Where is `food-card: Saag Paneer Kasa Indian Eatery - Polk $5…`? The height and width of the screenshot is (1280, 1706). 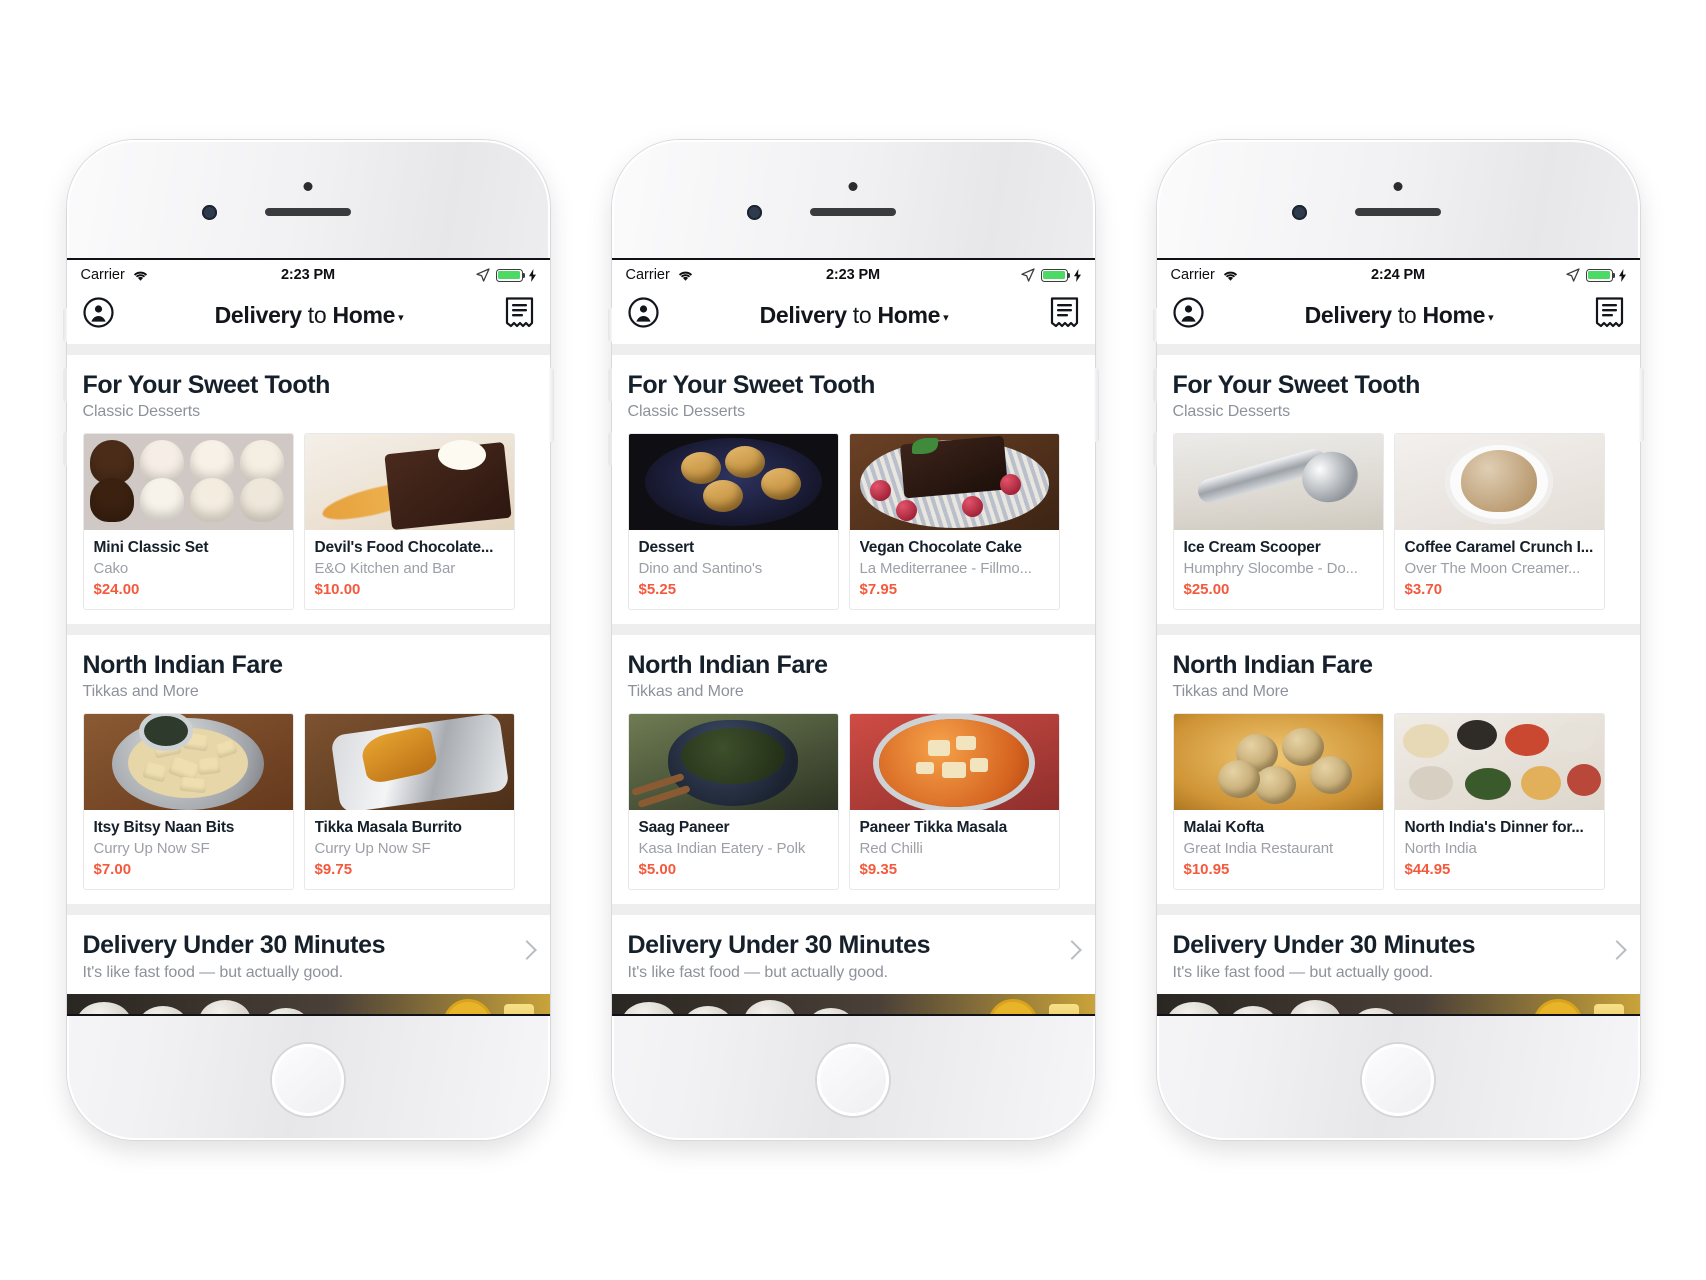
food-card: Saag Paneer Kasa Indian Eatery - Polk $5… is located at coordinates (733, 801).